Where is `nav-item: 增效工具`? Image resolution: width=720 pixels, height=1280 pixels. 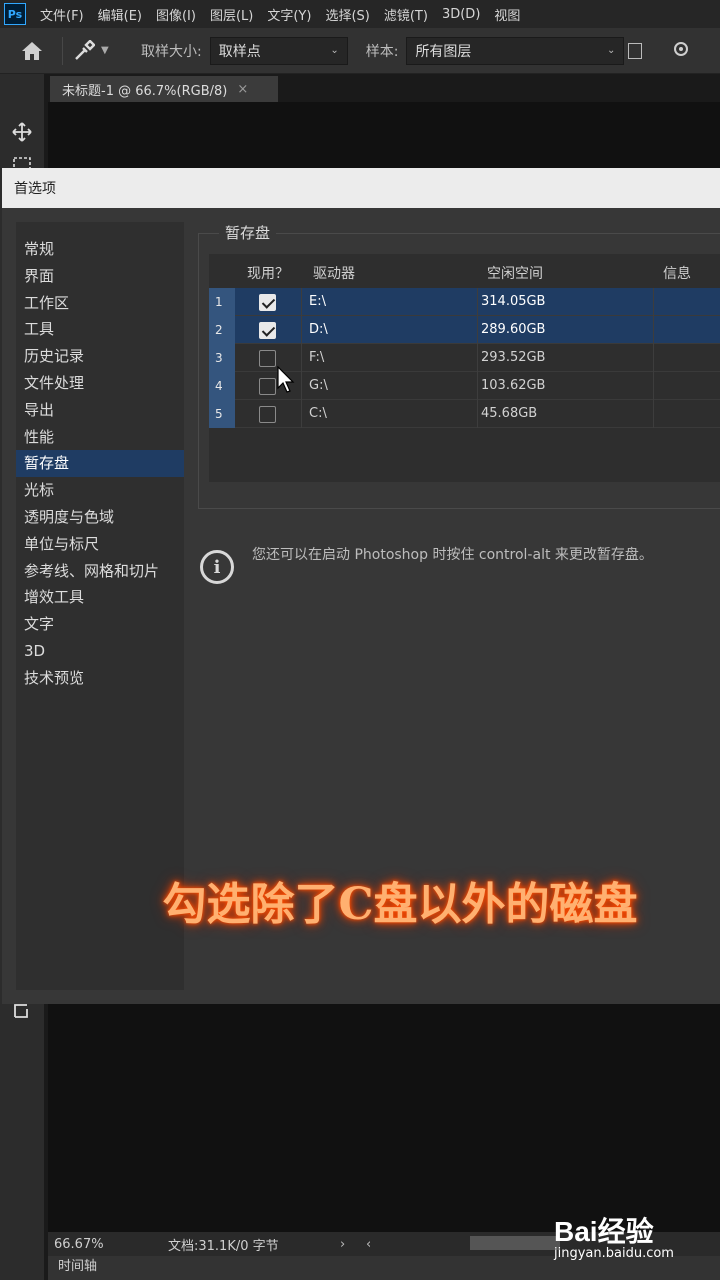 nav-item: 增效工具 is located at coordinates (100, 597).